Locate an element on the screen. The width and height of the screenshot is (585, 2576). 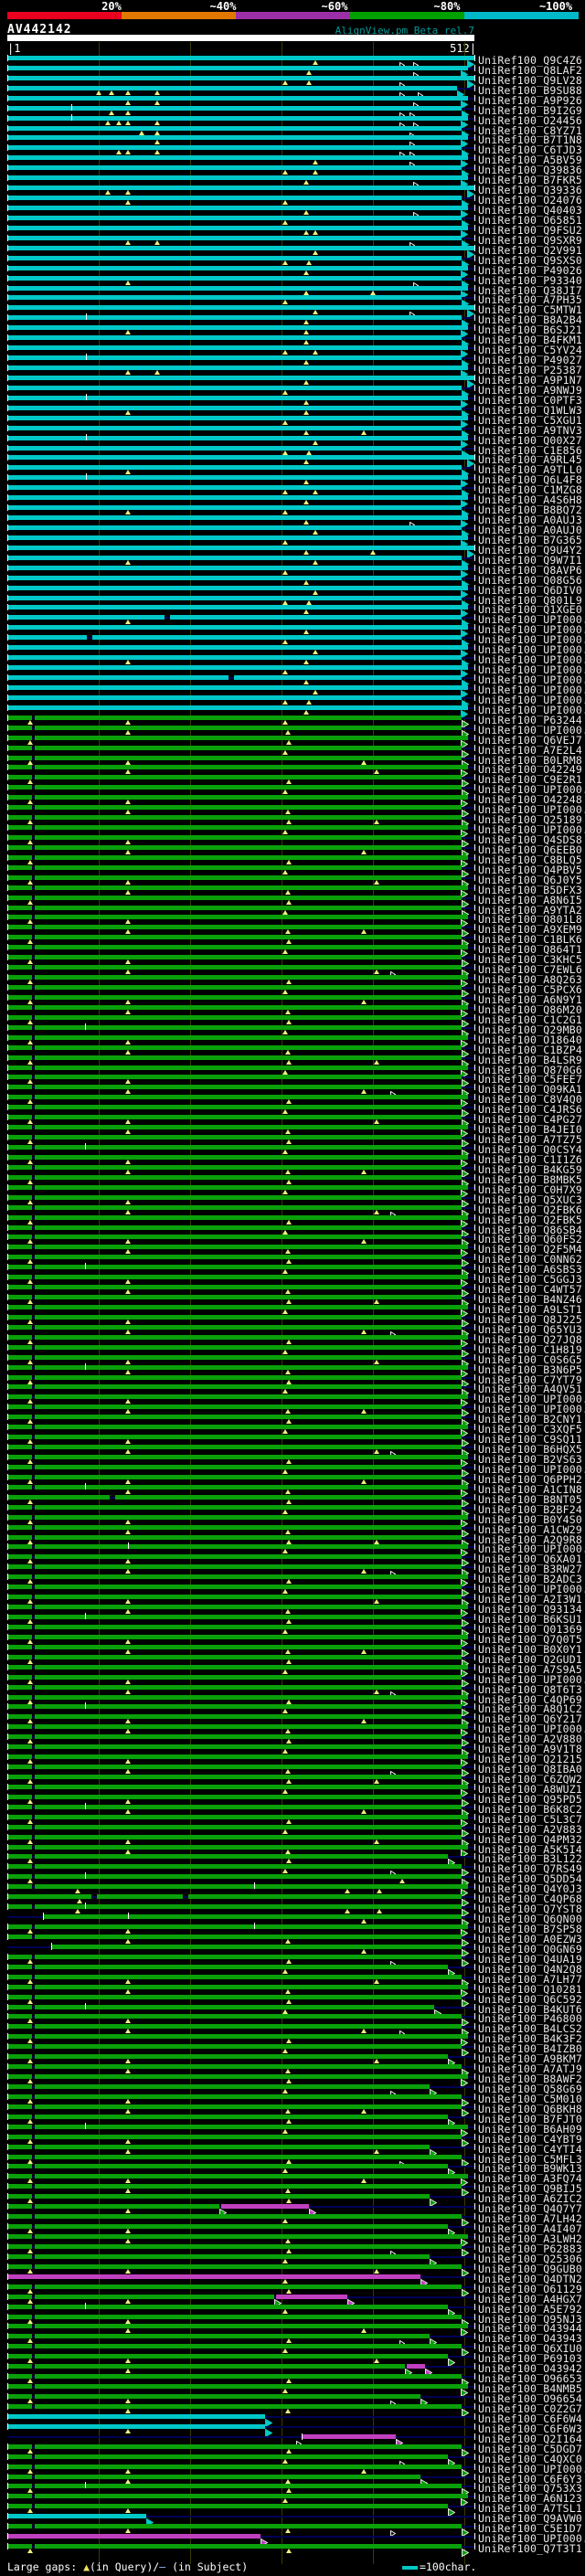
hit-label: UniRef100_Q7T3T1 is located at coordinates (530, 2548).